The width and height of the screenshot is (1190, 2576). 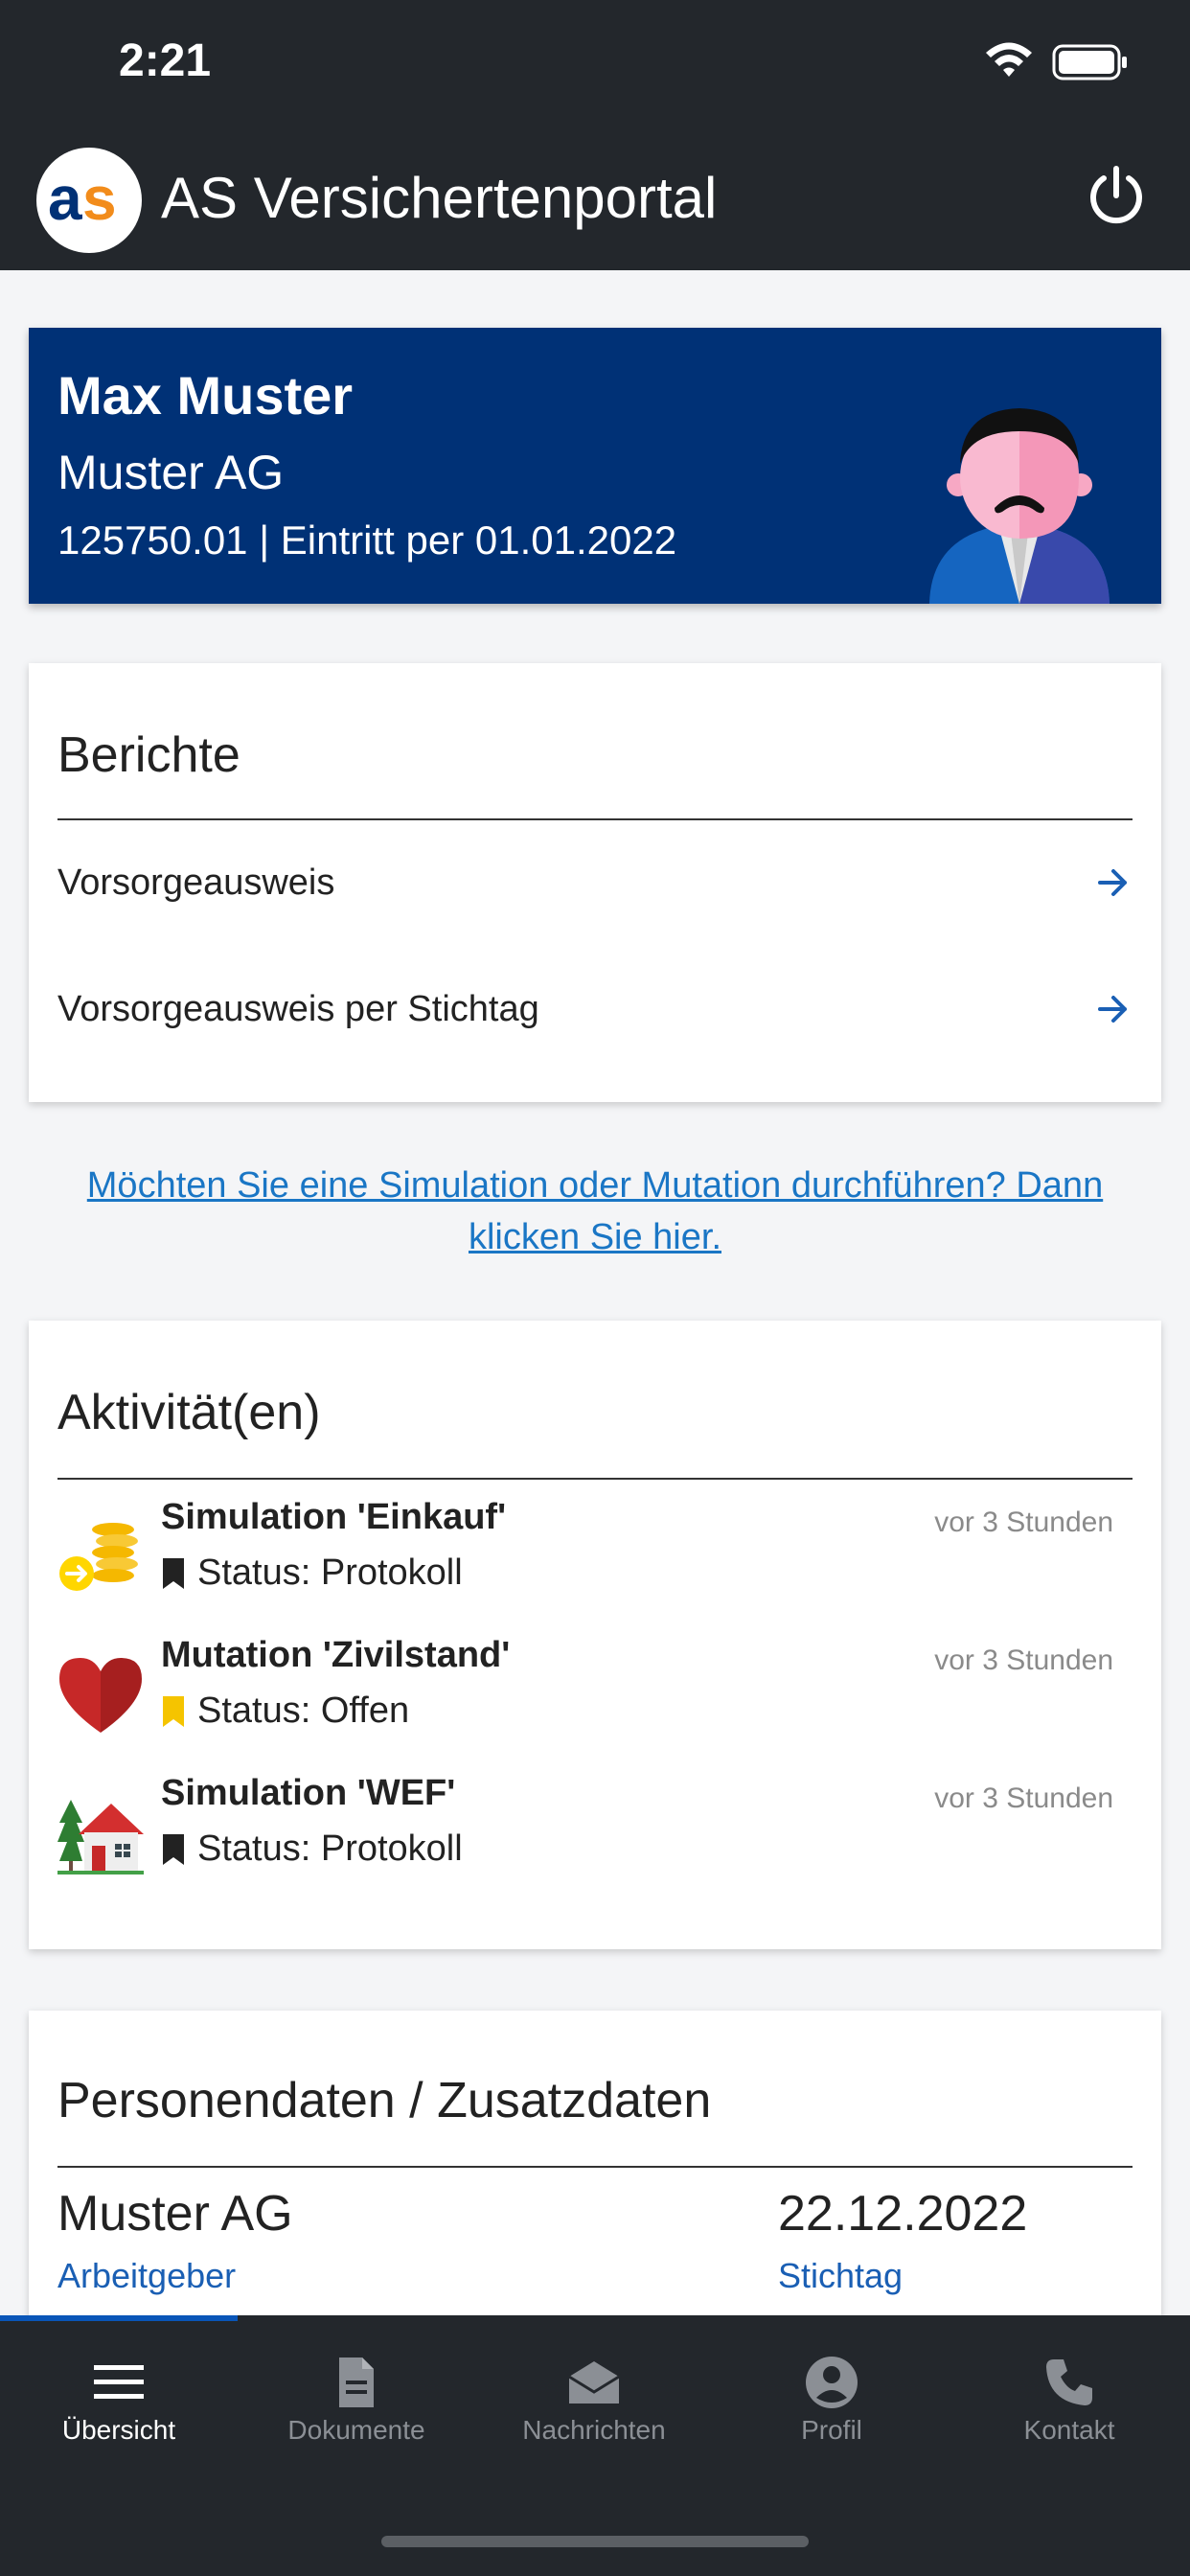 I want to click on activity-title: Mutation 'Zivilstand', so click(x=336, y=1655).